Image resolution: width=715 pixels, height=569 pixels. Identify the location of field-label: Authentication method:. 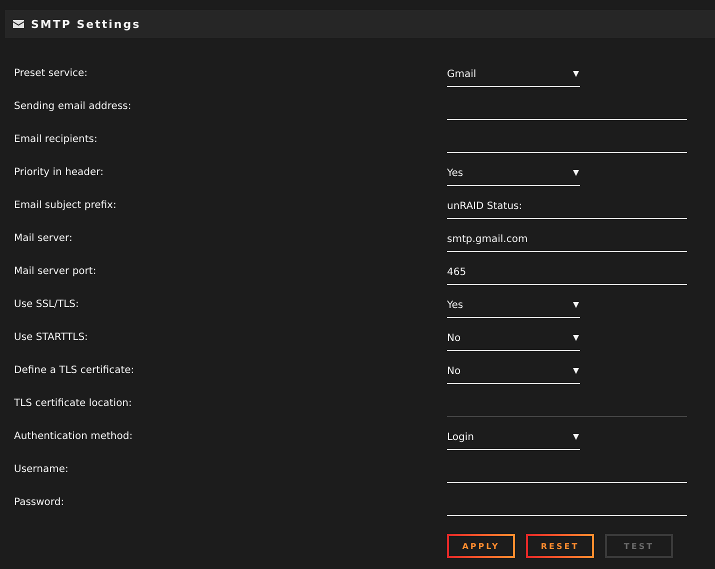
(73, 436).